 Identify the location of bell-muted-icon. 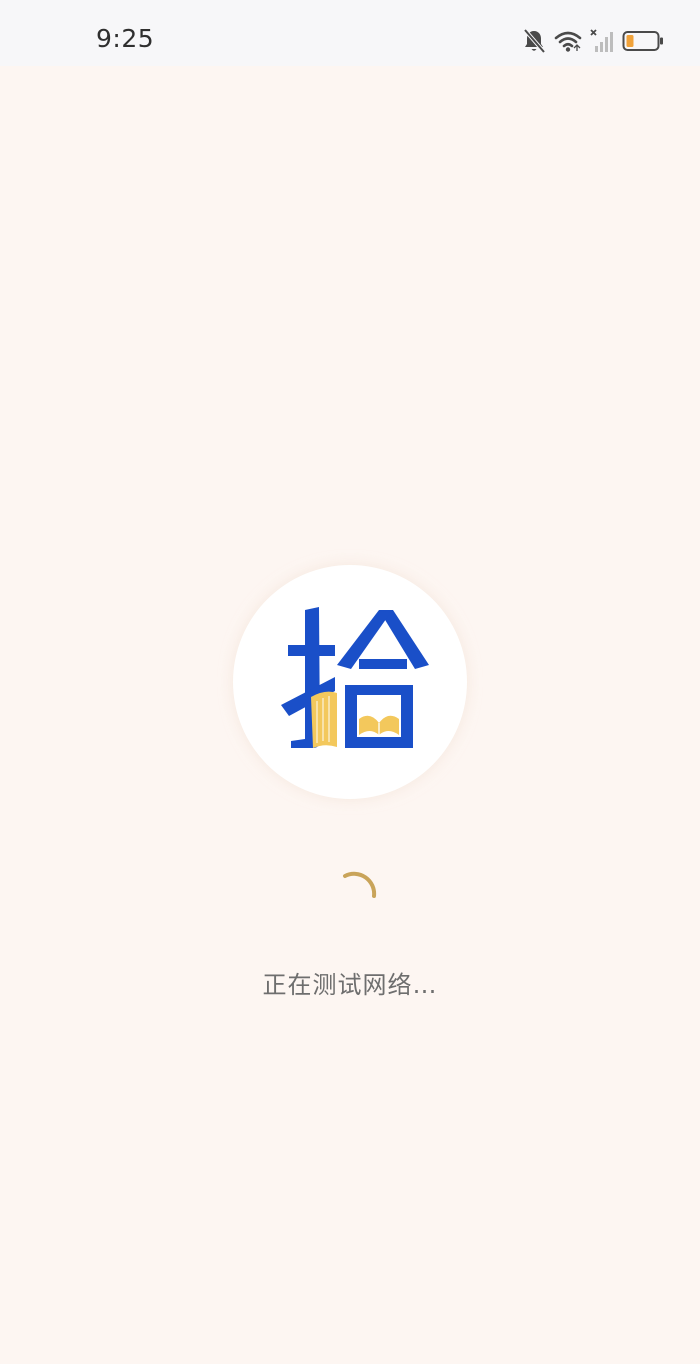
(534, 41).